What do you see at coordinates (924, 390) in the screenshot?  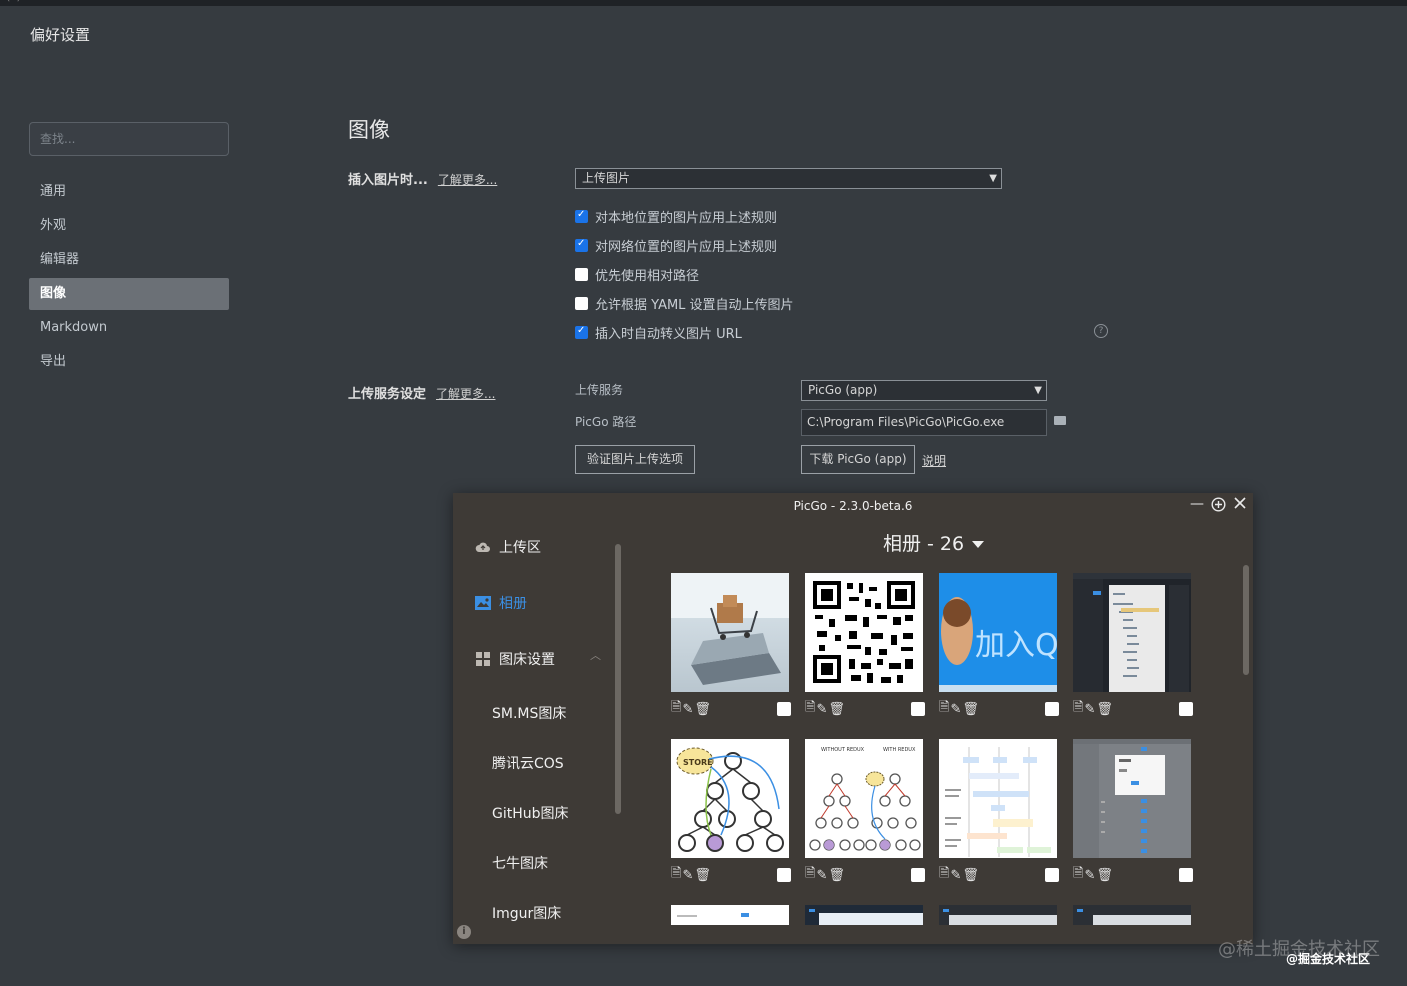 I see `upload-service-select: PicGo (app) ▼` at bounding box center [924, 390].